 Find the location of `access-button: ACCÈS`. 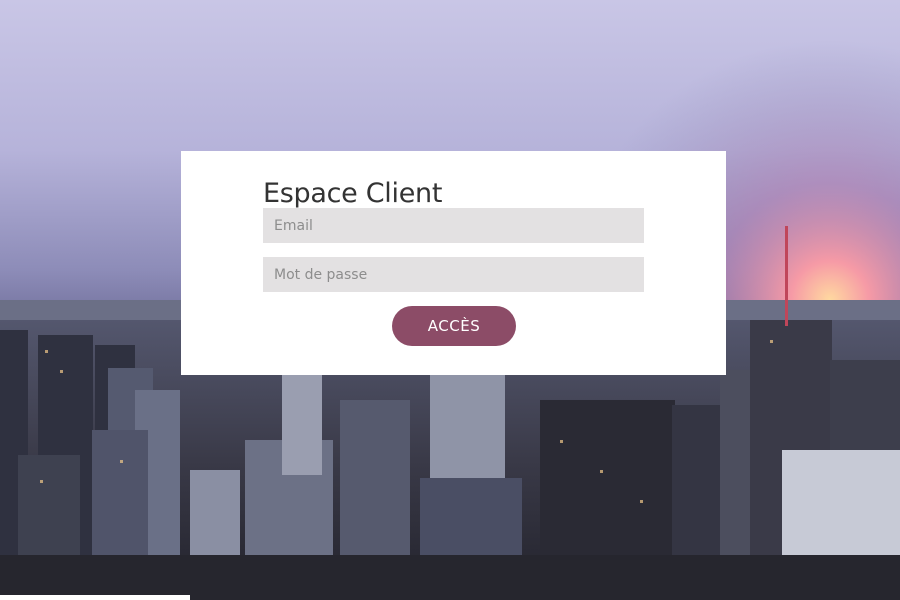

access-button: ACCÈS is located at coordinates (454, 326).